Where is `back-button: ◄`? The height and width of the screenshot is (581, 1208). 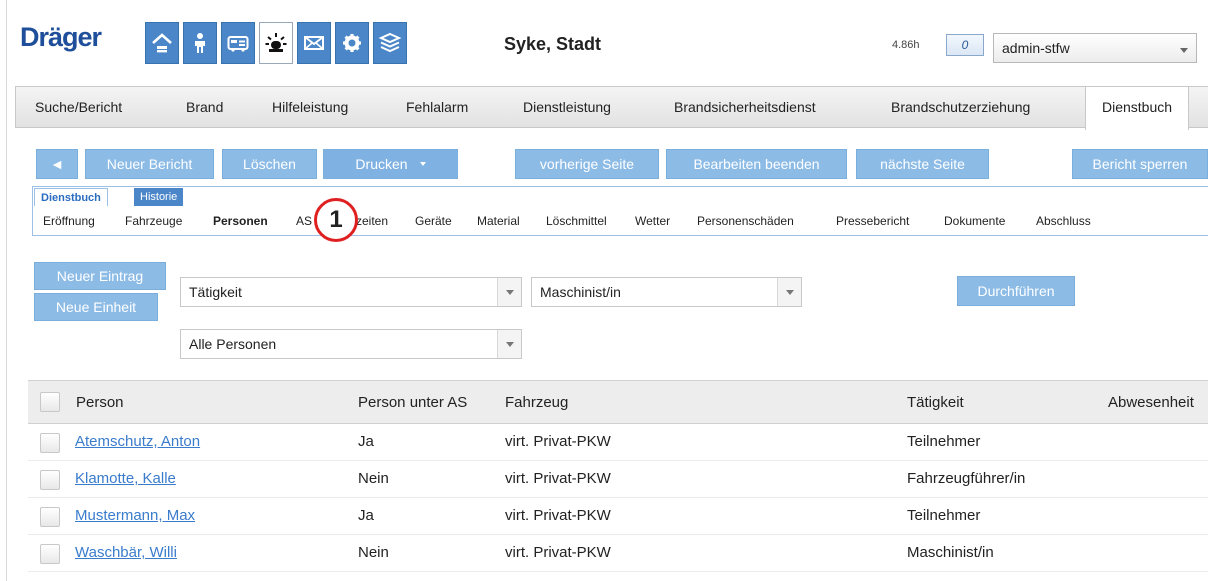 back-button: ◄ is located at coordinates (57, 164).